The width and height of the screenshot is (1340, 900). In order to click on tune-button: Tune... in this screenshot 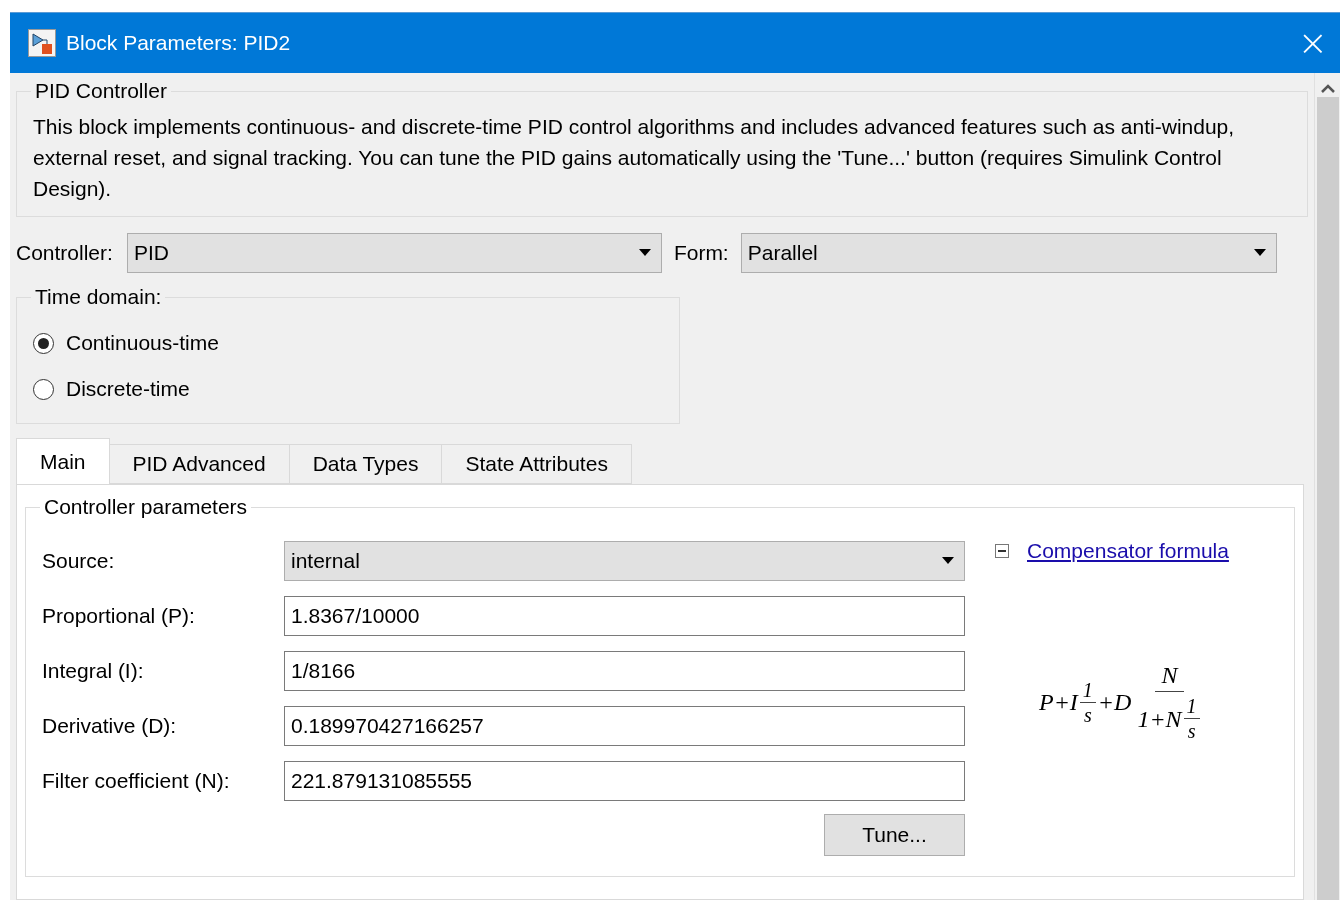, I will do `click(894, 835)`.